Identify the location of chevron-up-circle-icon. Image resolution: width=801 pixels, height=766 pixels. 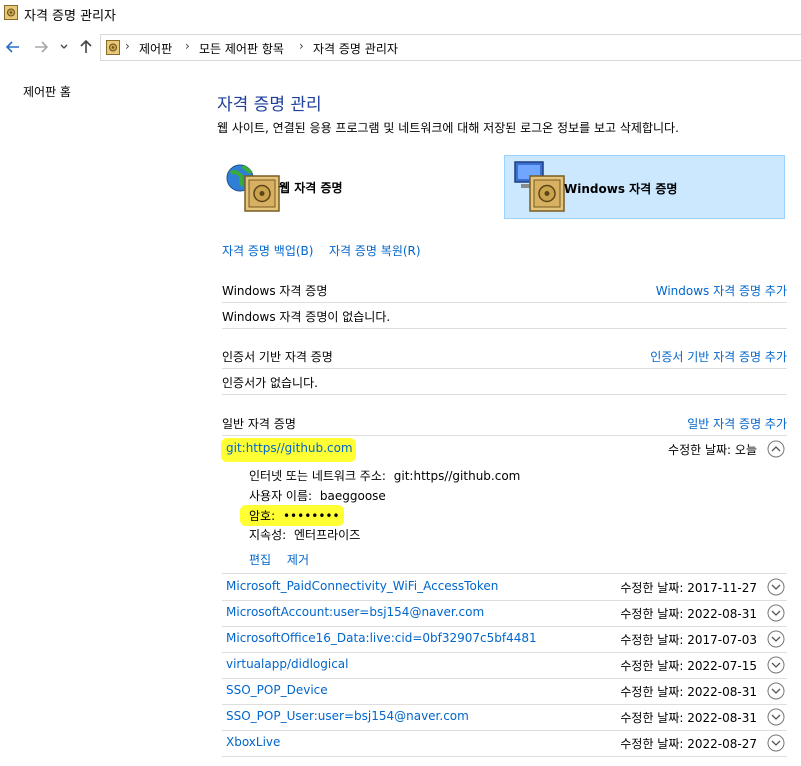
(776, 449).